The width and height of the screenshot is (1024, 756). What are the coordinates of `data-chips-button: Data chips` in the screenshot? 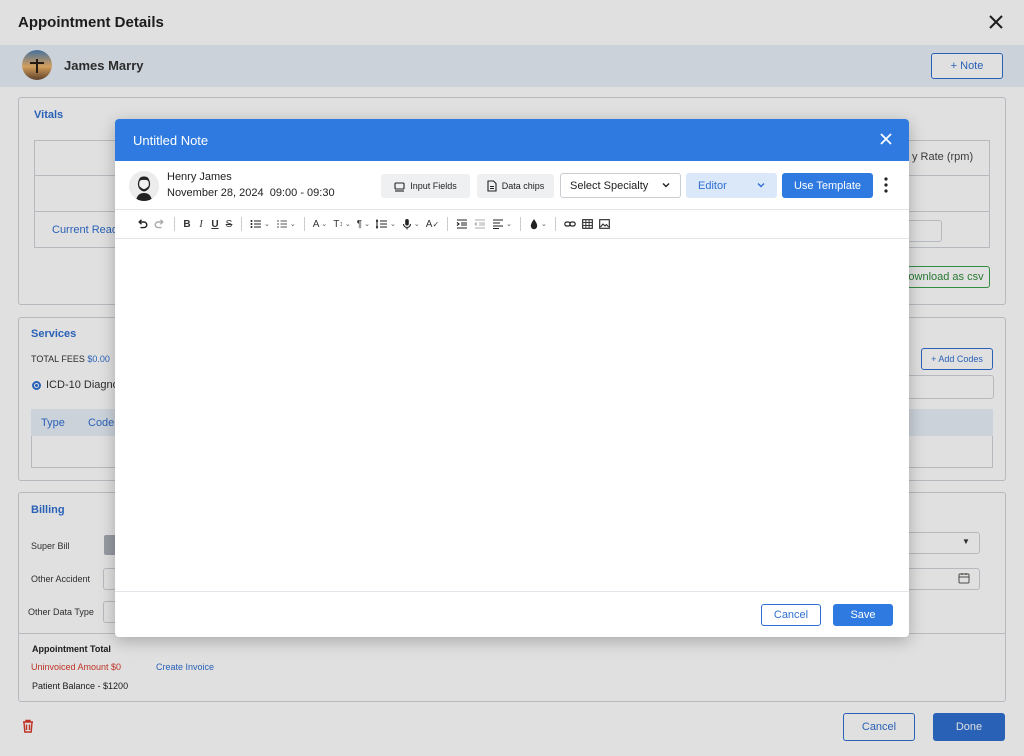 It's located at (515, 186).